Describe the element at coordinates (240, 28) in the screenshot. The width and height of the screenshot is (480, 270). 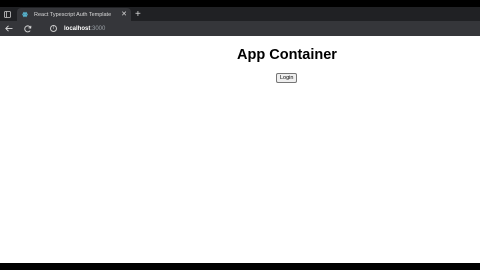
I see `browser-toolbar: i localhost:3000` at that location.